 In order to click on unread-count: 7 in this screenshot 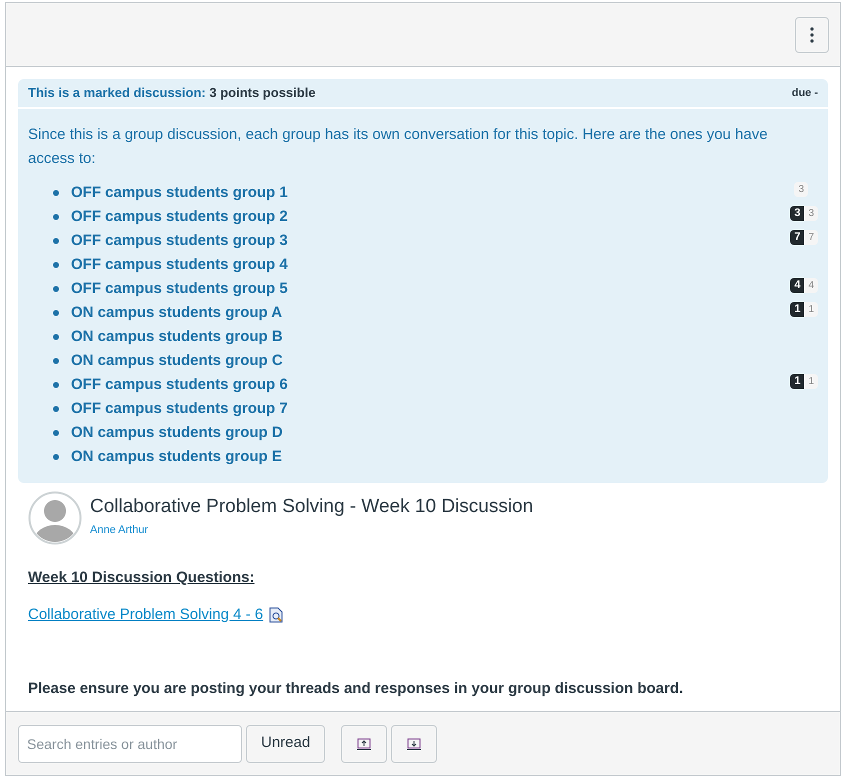, I will do `click(797, 237)`.